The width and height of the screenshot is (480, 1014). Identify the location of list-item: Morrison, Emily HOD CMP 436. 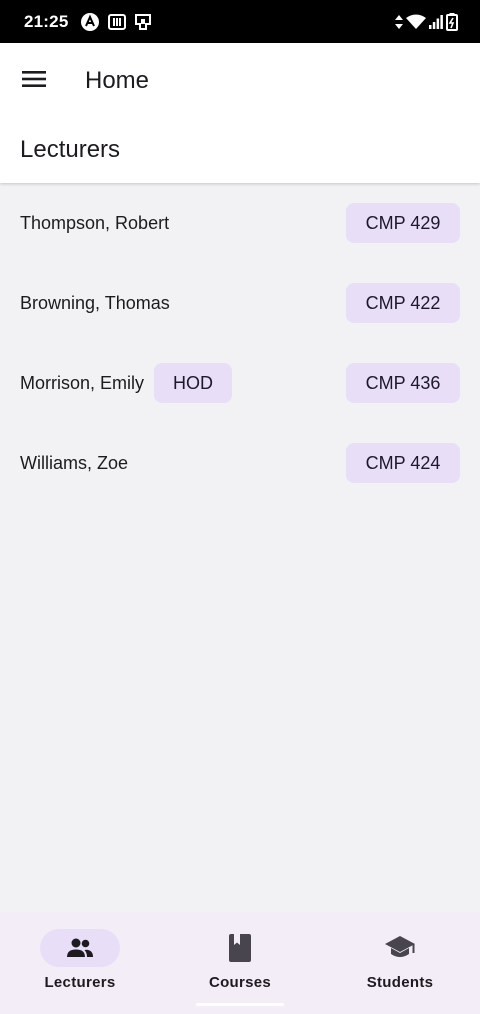
(240, 383).